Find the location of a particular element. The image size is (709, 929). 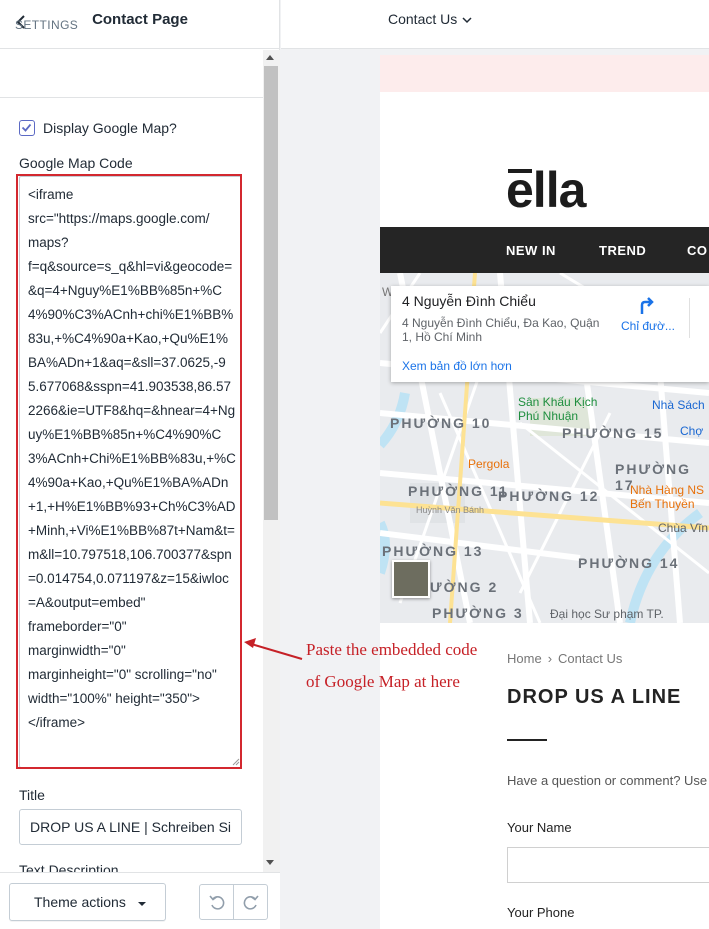

title-input is located at coordinates (130, 827).